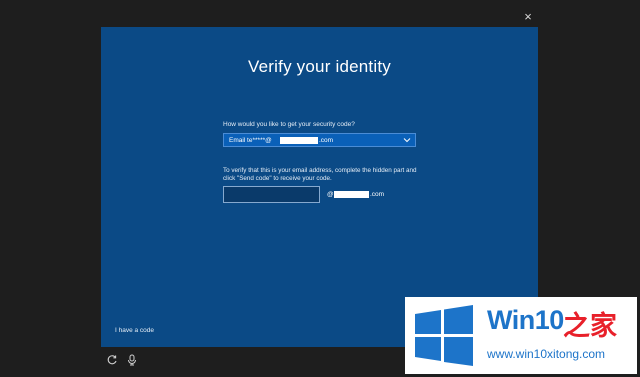  I want to click on security-code-method-select: Email te*****@ .com, so click(319, 140).